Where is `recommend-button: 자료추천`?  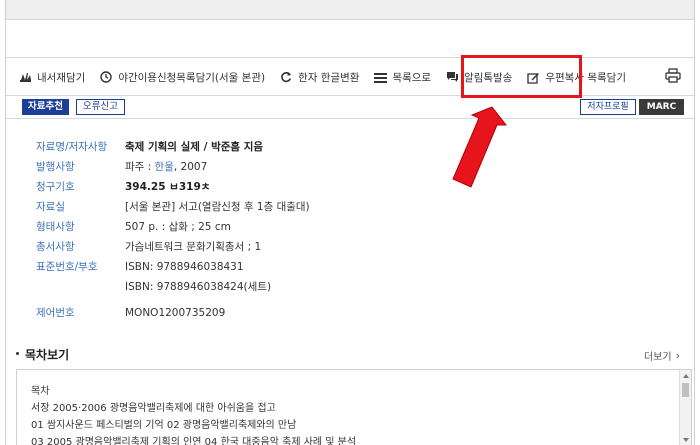 recommend-button: 자료추천 is located at coordinates (45, 107).